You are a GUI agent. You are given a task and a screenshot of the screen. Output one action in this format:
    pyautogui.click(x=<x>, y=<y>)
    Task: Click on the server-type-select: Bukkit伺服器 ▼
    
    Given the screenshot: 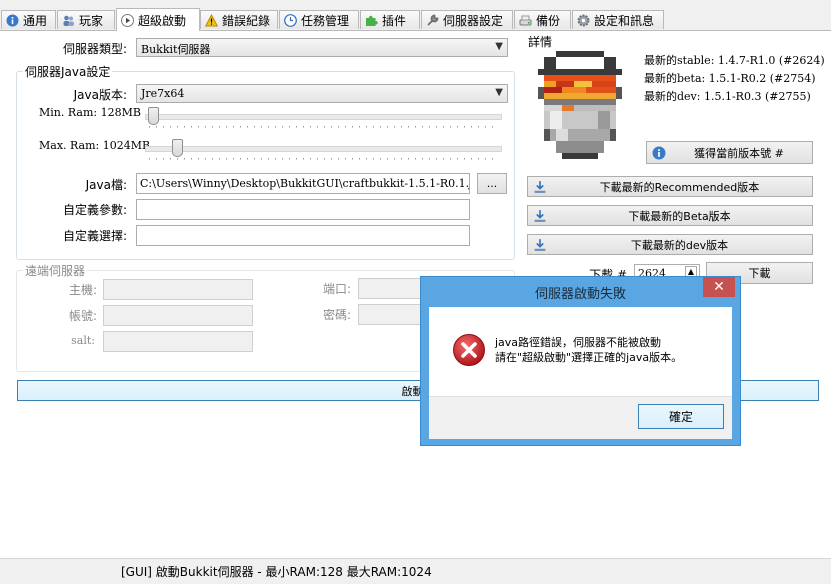 What is the action you would take?
    pyautogui.click(x=322, y=47)
    